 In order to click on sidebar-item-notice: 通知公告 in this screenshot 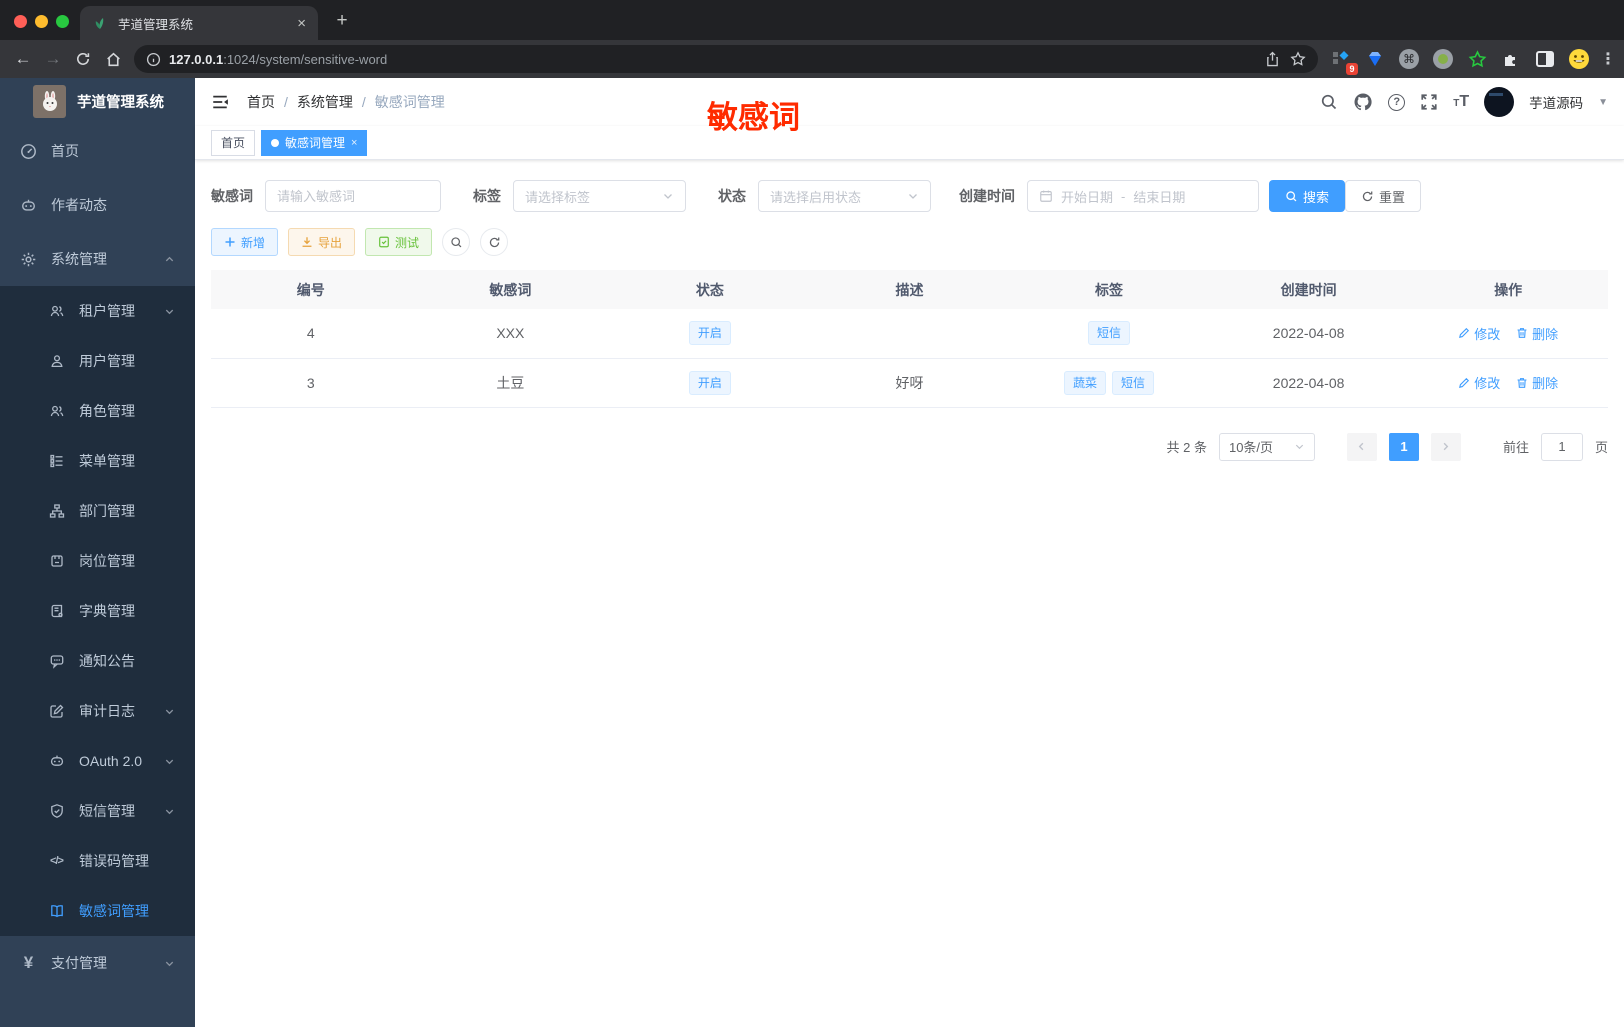, I will do `click(97, 661)`.